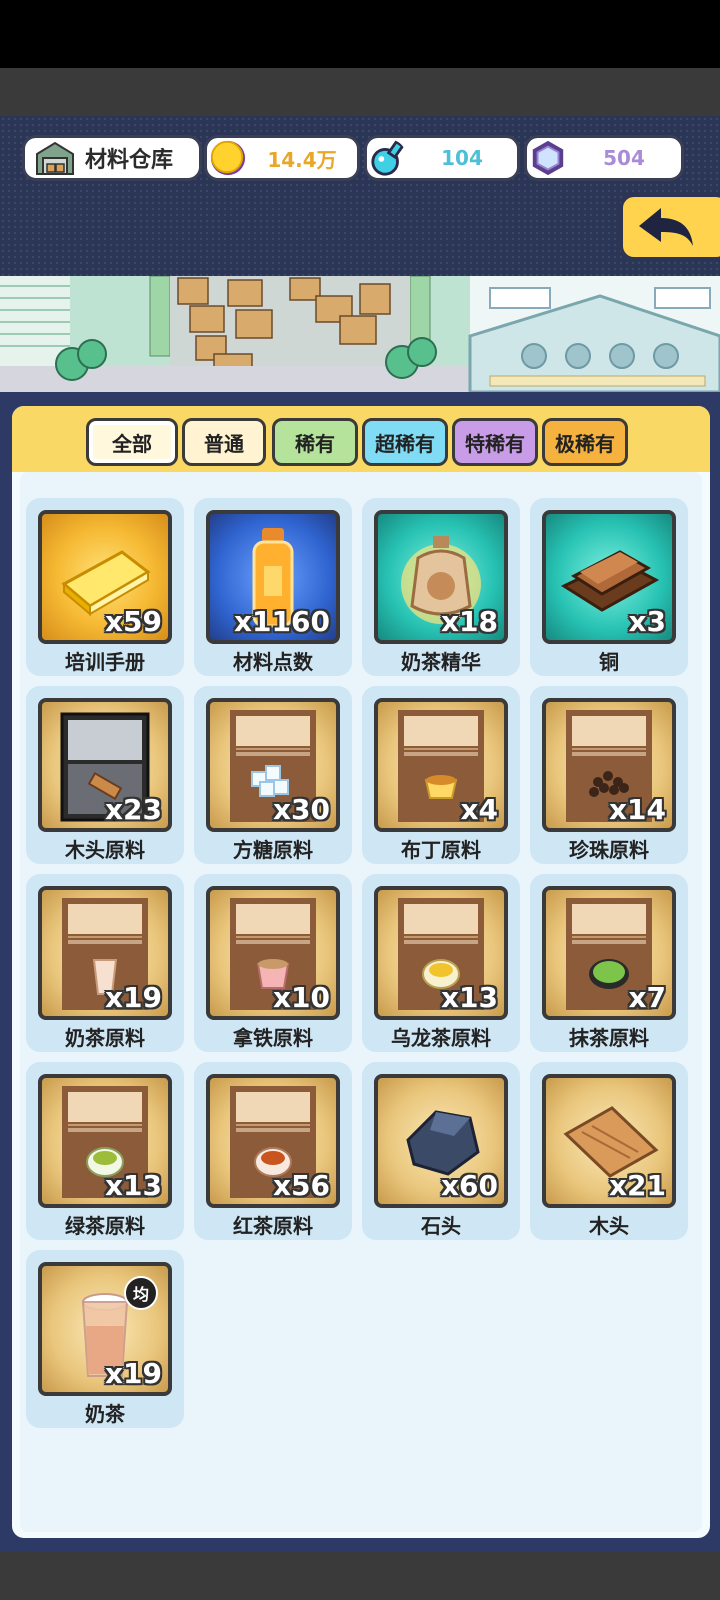  I want to click on item-name: 奶茶精华, so click(441, 662).